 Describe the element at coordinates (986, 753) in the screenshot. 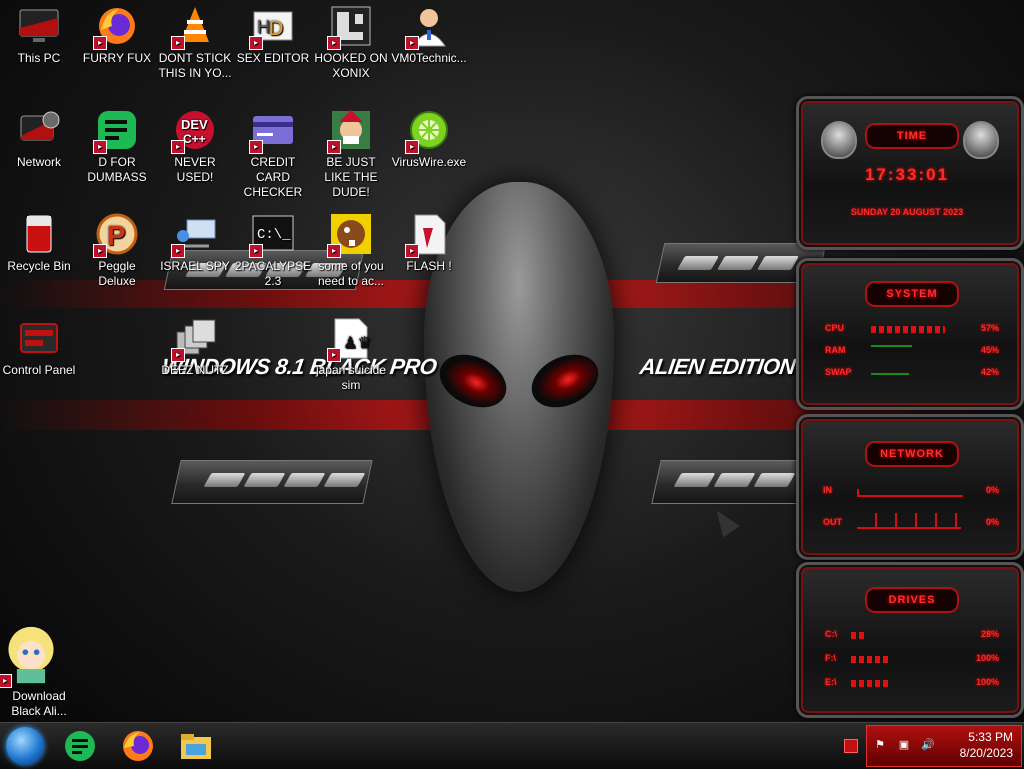

I see `taskbar-clock-date: 8/20/2023` at that location.